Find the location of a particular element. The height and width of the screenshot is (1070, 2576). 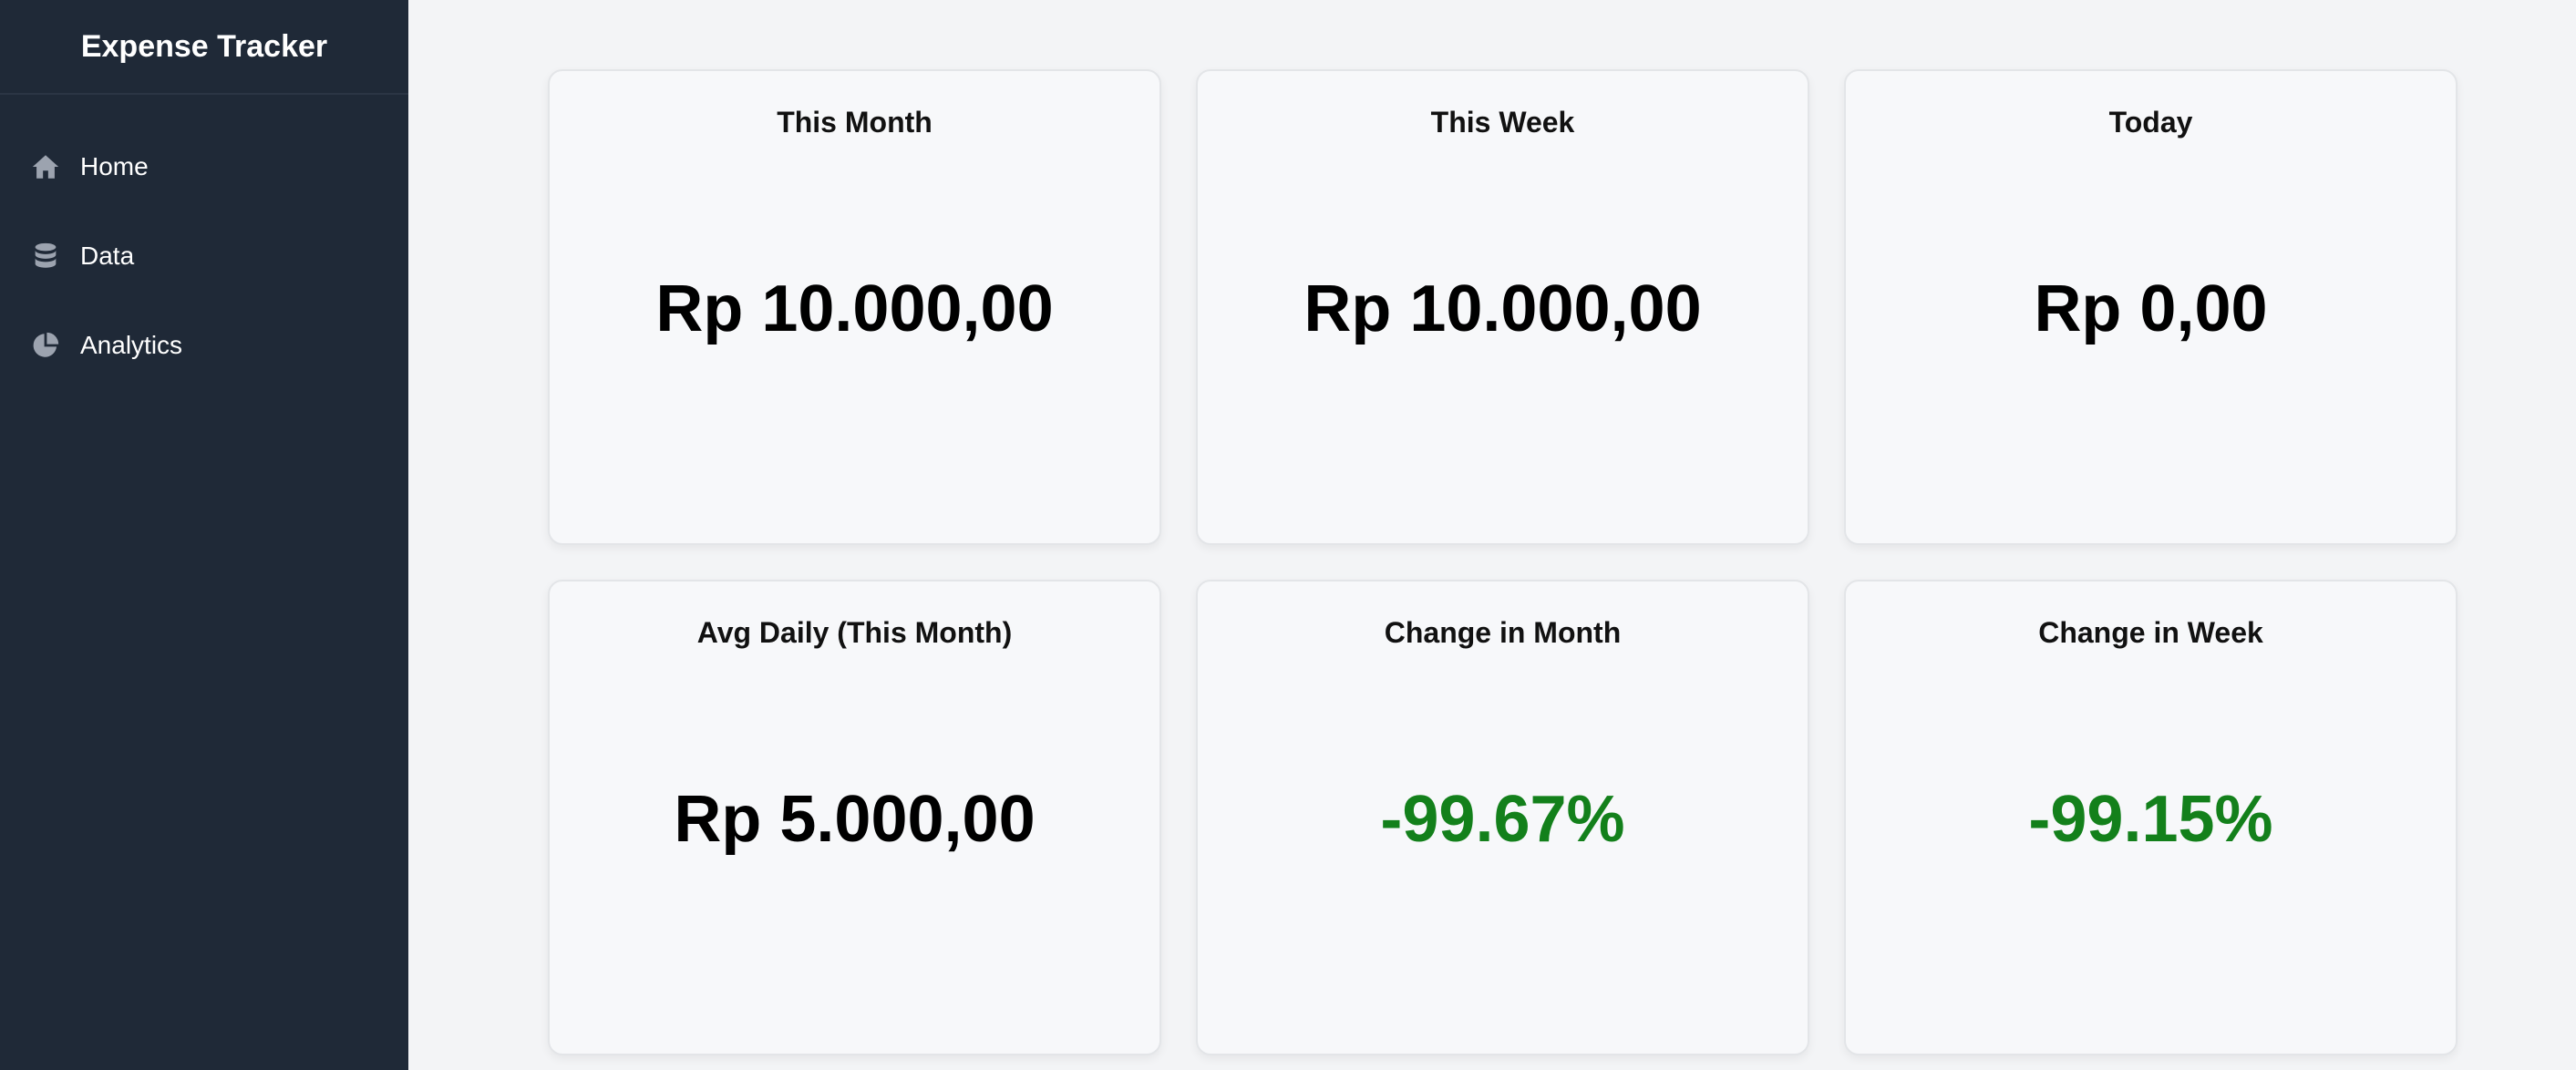

stat-card-change-month: Change in Month -99.67% is located at coordinates (1502, 818).